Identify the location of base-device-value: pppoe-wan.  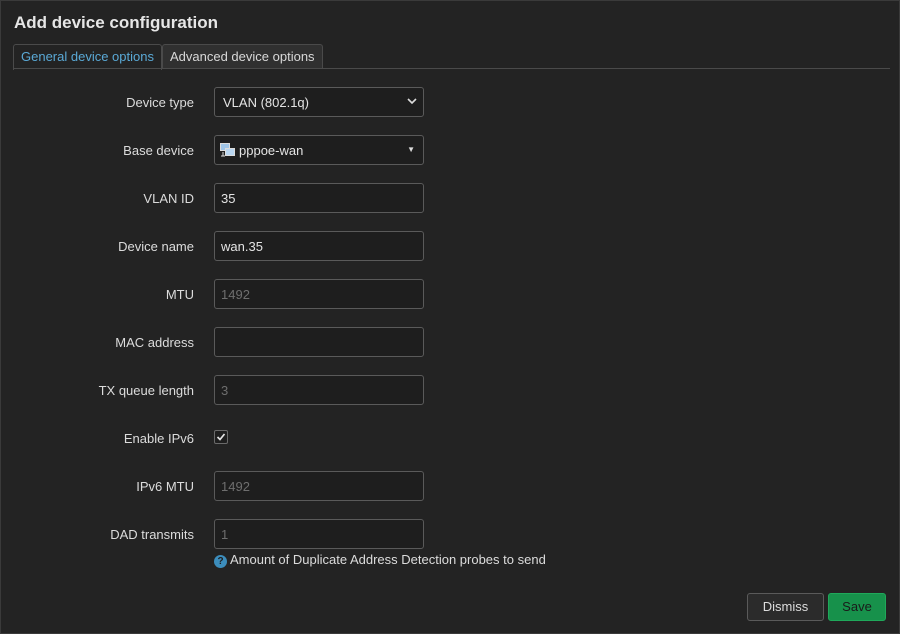
(271, 150).